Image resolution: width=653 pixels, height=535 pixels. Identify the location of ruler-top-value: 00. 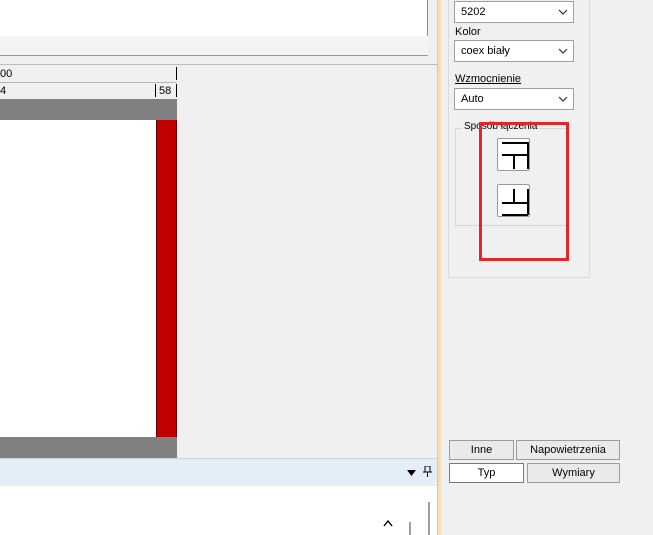
(6, 74).